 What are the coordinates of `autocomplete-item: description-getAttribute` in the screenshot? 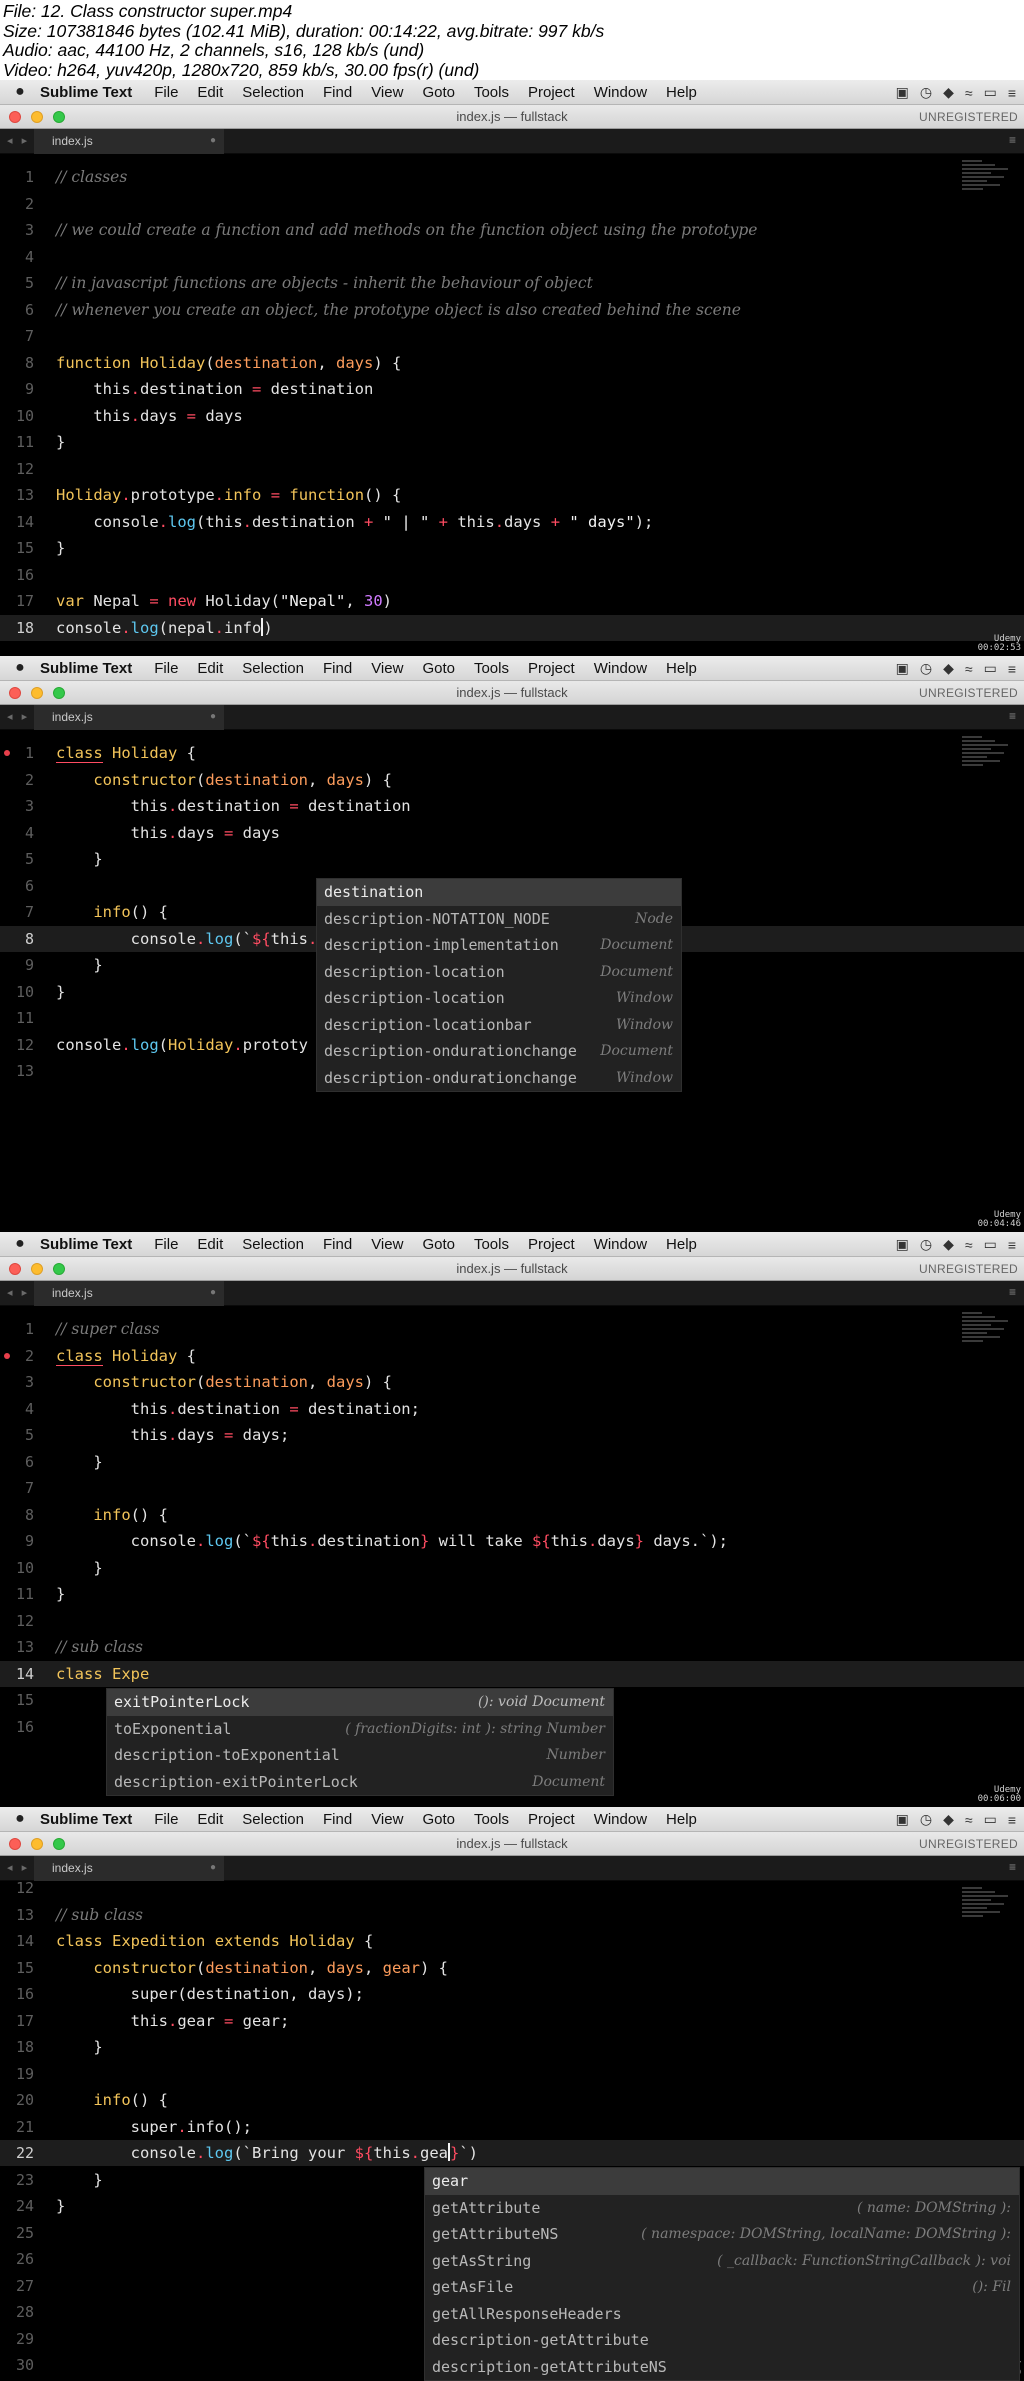 It's located at (722, 2340).